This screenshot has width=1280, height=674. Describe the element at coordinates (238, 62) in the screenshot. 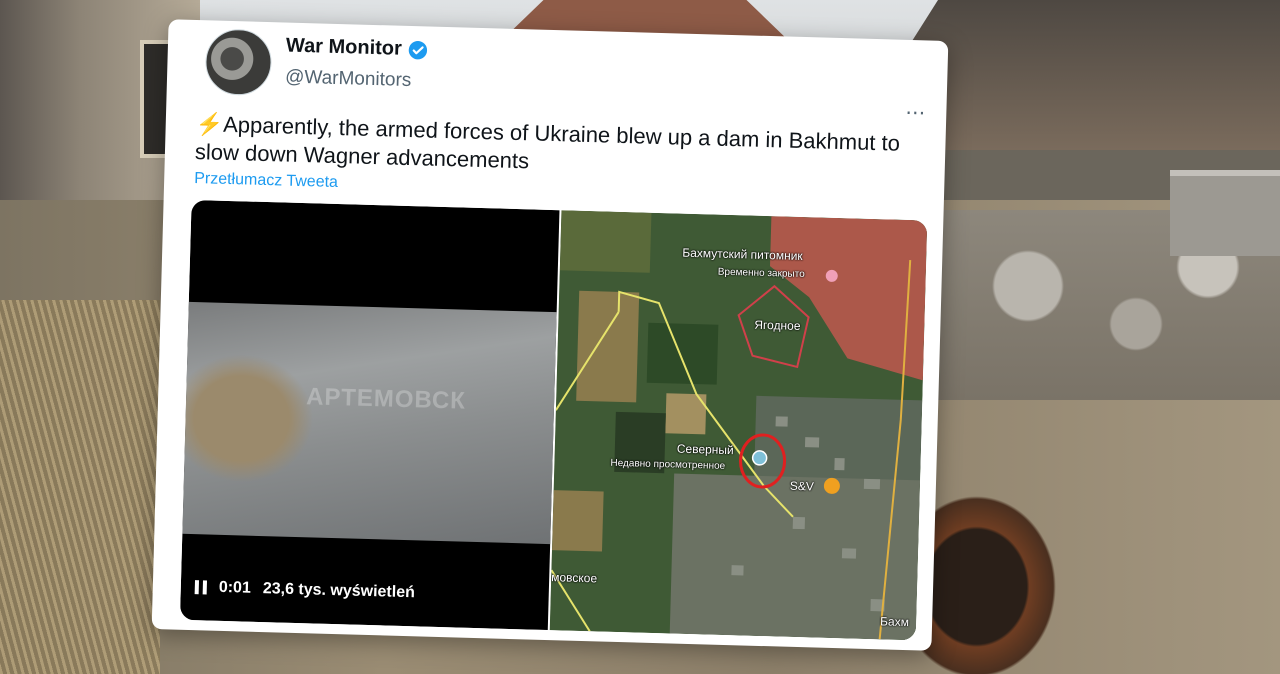

I see `avatar` at that location.